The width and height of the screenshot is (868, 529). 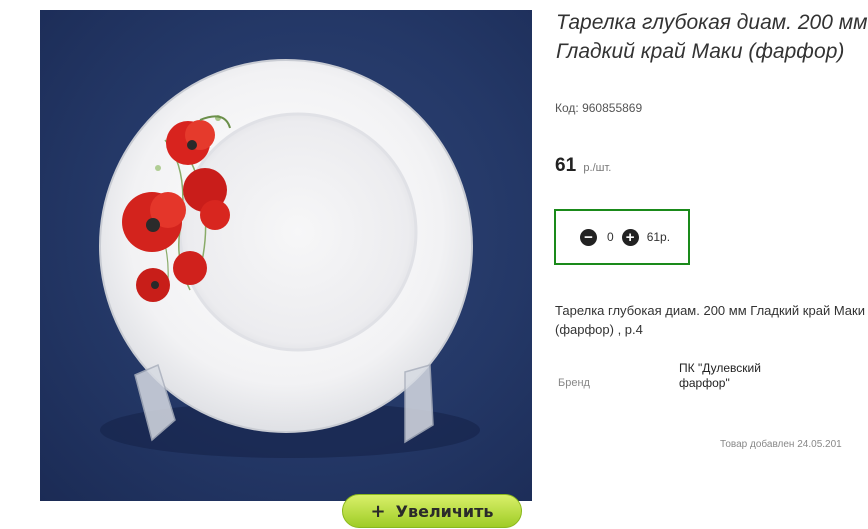 What do you see at coordinates (720, 375) in the screenshot?
I see `brand-value: ПК "Дулевский фарфор"` at bounding box center [720, 375].